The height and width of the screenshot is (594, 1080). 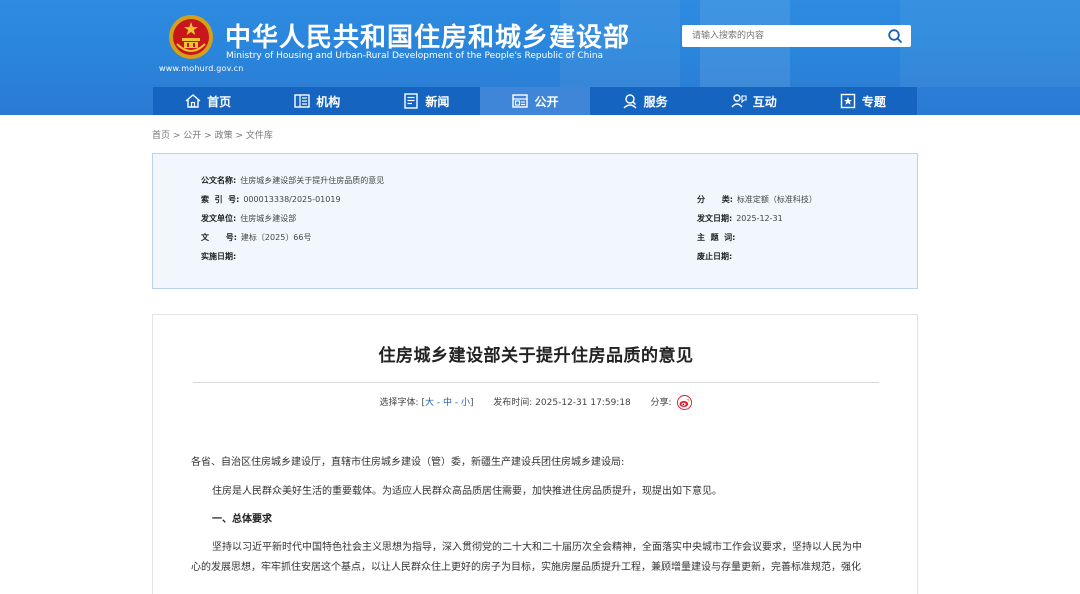 What do you see at coordinates (782, 36) in the screenshot?
I see `search-input` at bounding box center [782, 36].